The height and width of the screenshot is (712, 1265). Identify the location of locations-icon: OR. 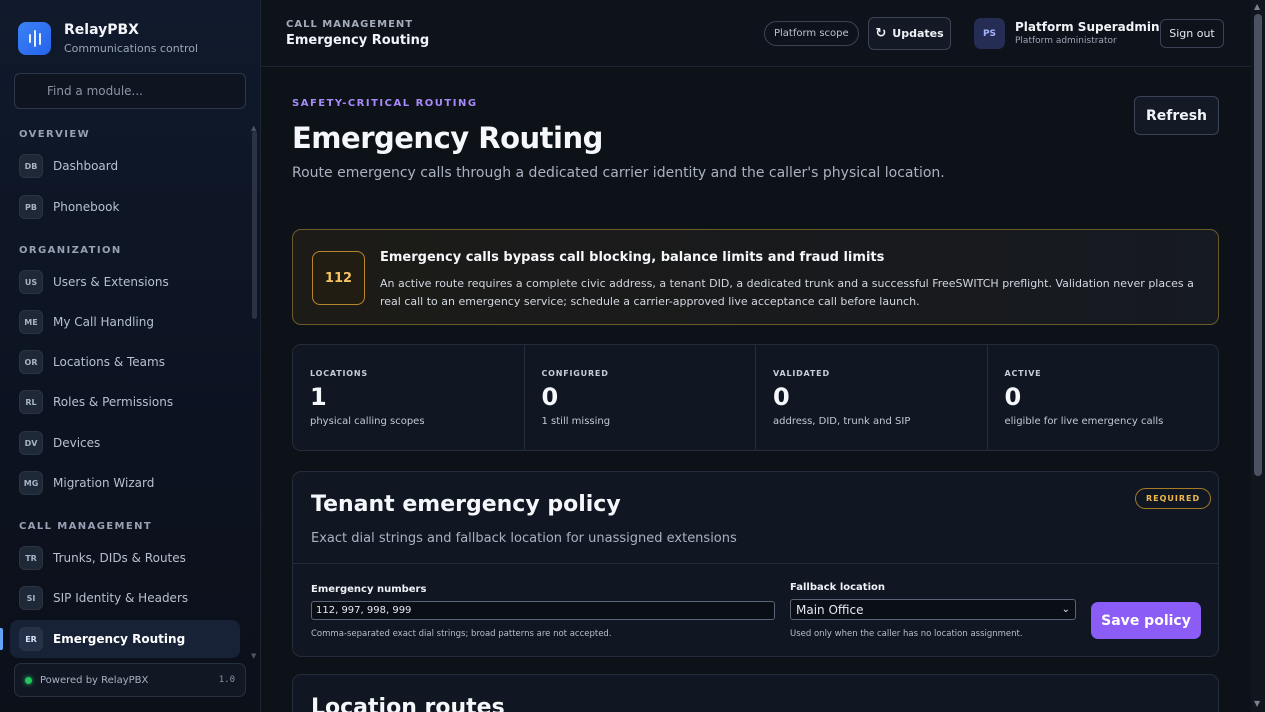
(31, 362).